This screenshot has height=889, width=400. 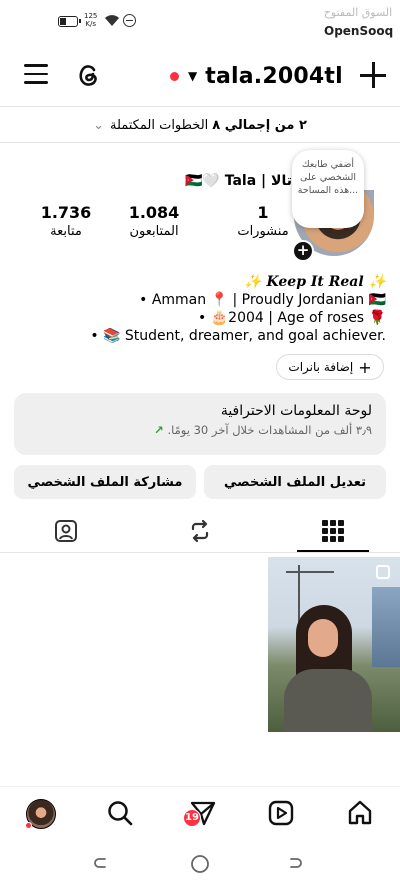 I want to click on tab-tagged, so click(x=66, y=531).